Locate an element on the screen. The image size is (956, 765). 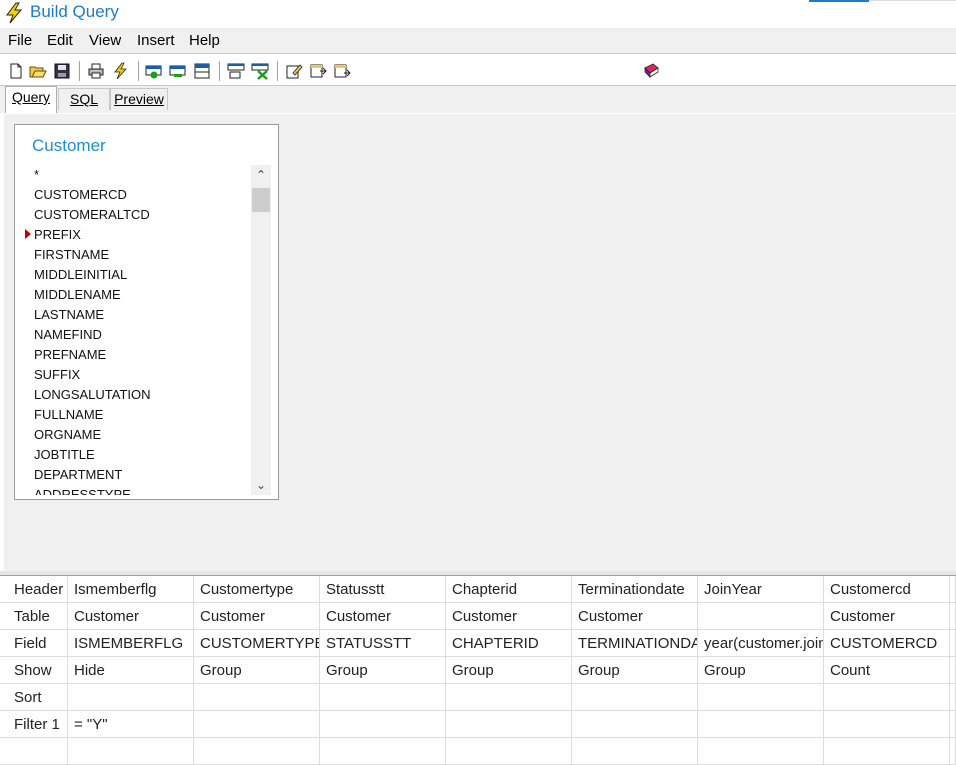
grid-cell-show: Hide is located at coordinates (131, 670).